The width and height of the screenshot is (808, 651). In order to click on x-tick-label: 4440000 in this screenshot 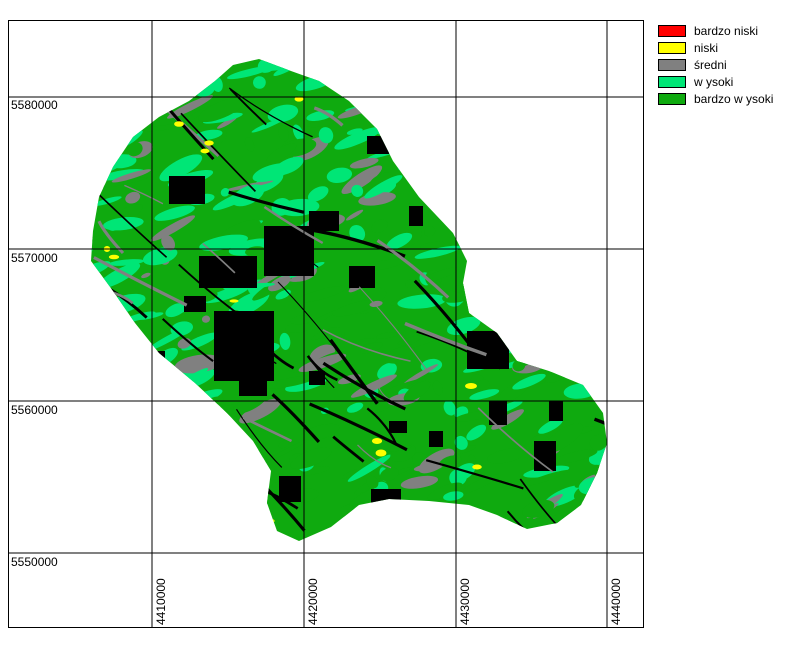, I will do `click(616, 601)`.